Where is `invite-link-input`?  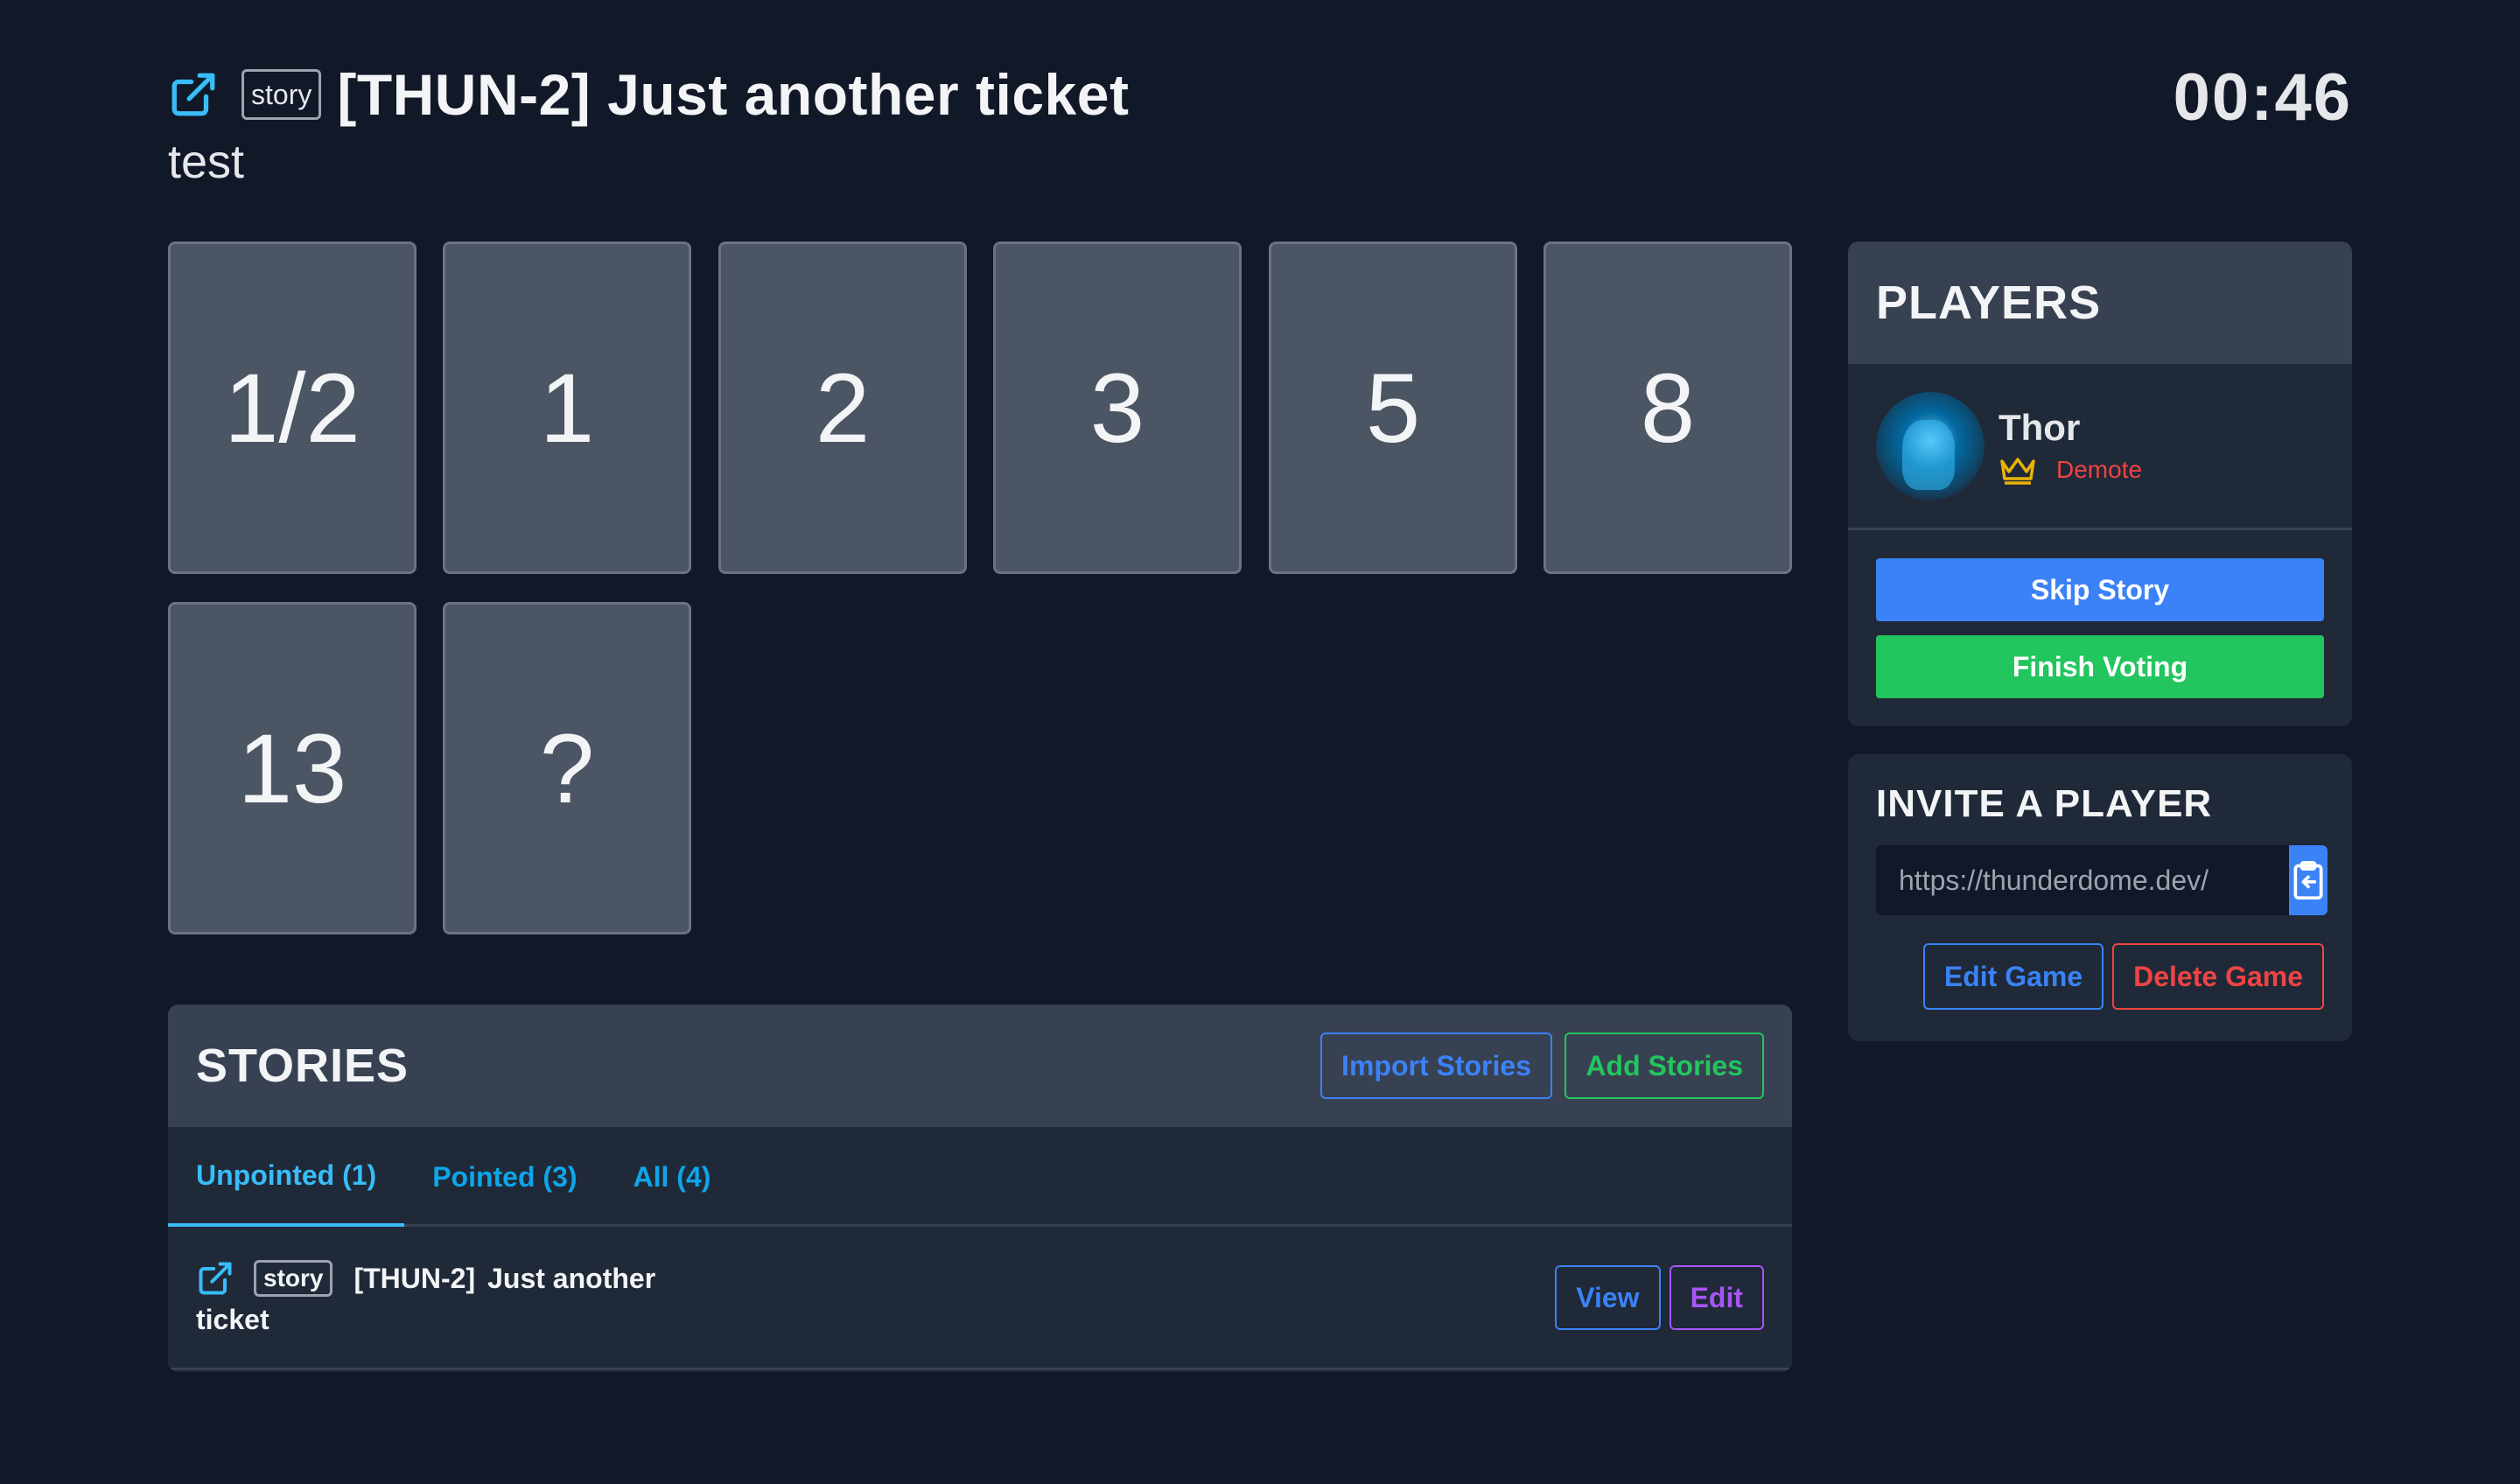 invite-link-input is located at coordinates (2082, 880).